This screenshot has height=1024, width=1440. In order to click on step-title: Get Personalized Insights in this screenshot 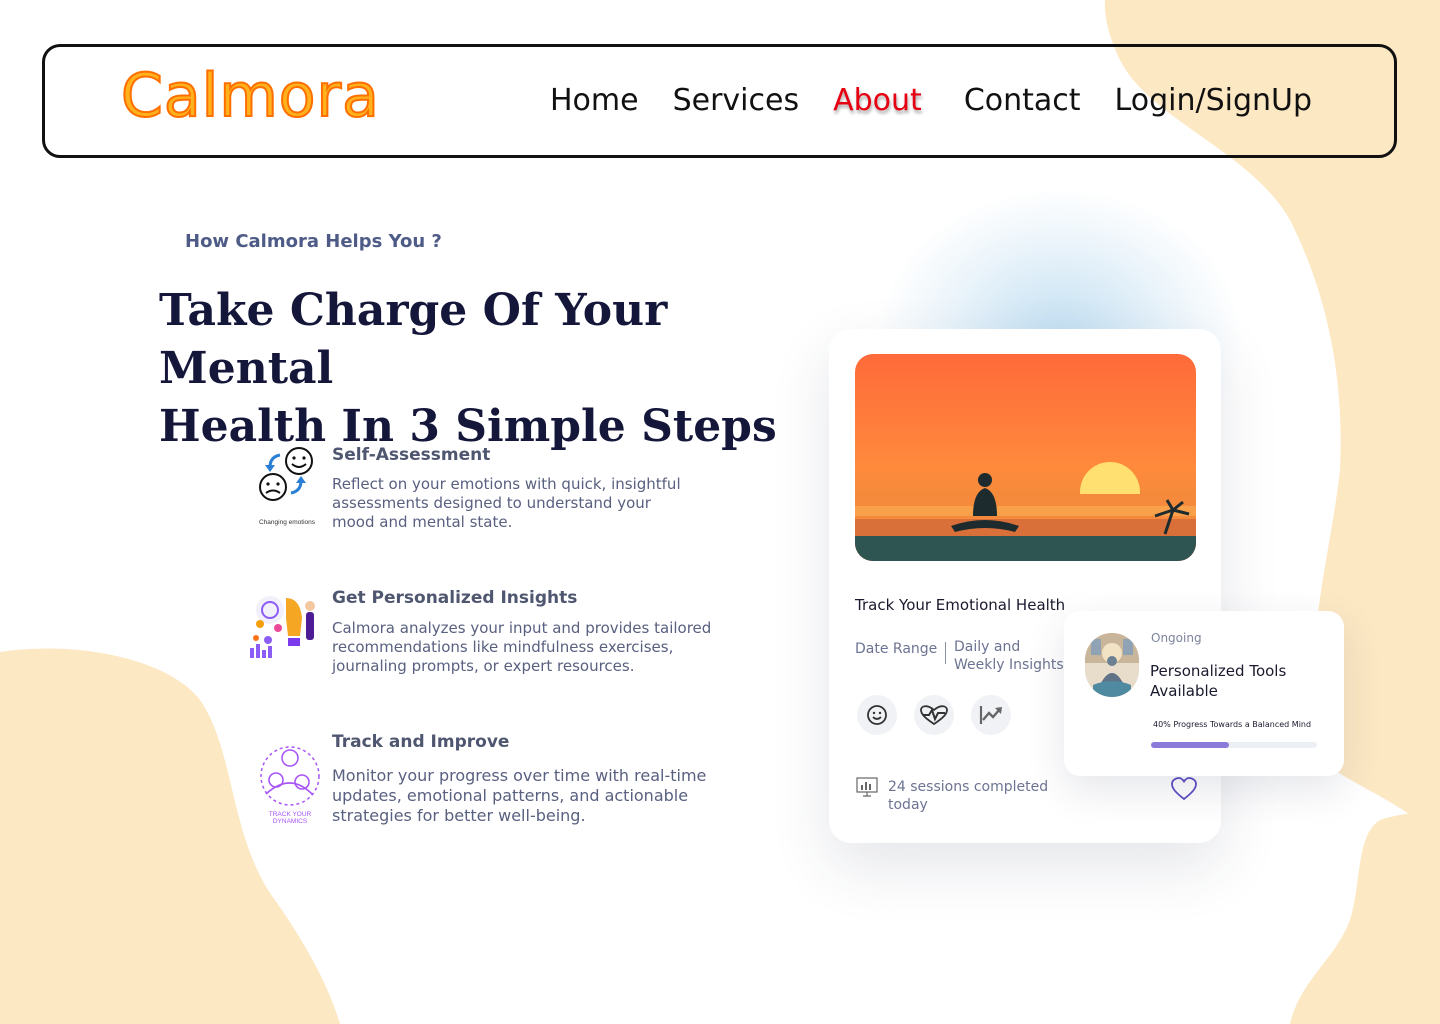, I will do `click(455, 598)`.